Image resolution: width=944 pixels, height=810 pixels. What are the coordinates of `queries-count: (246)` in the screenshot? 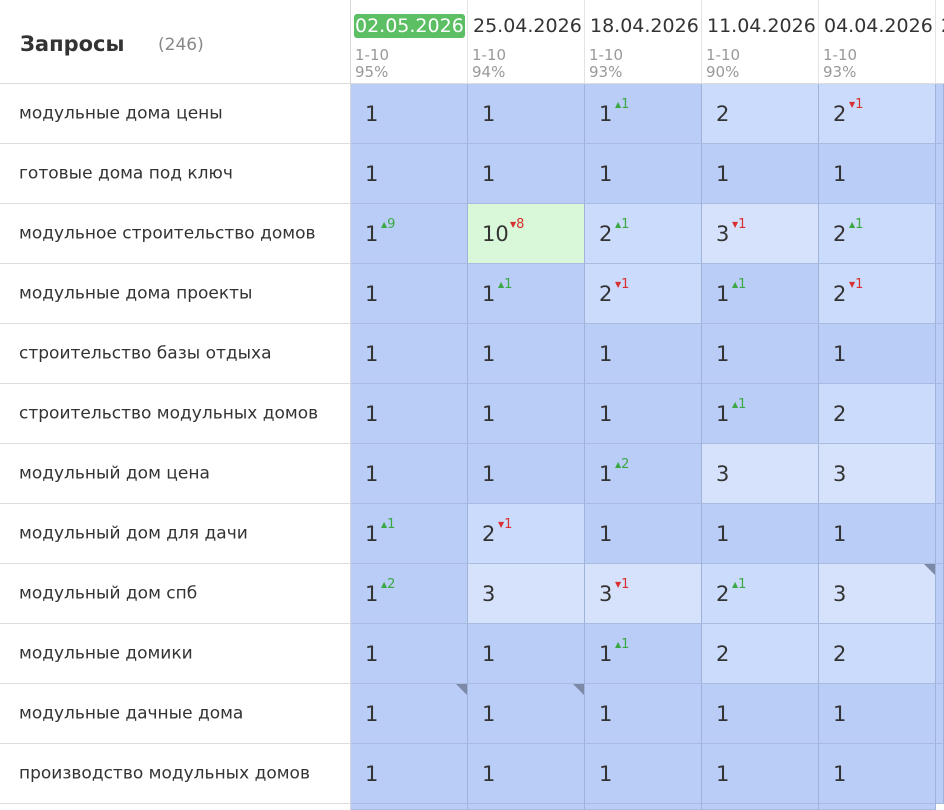 It's located at (181, 45).